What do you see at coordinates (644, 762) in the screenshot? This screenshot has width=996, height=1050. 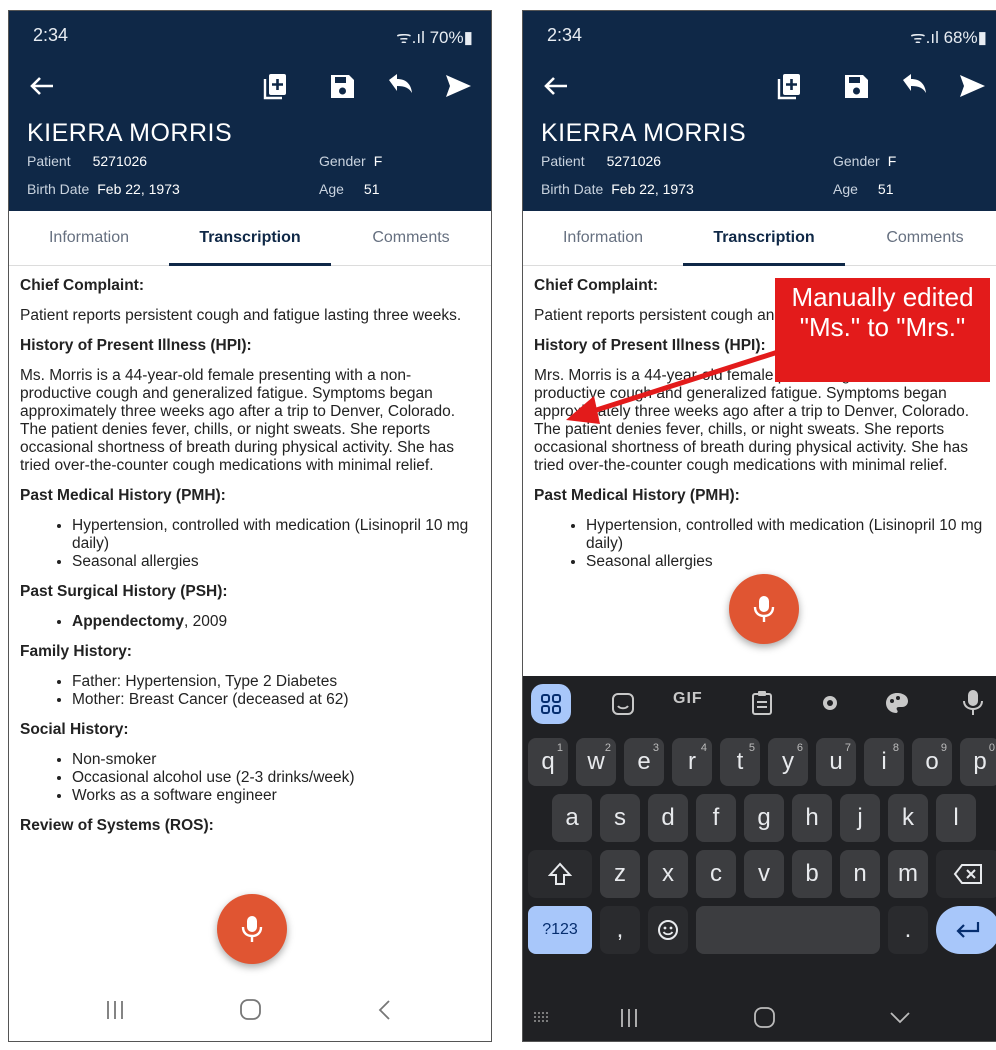 I see `key-e: e3` at bounding box center [644, 762].